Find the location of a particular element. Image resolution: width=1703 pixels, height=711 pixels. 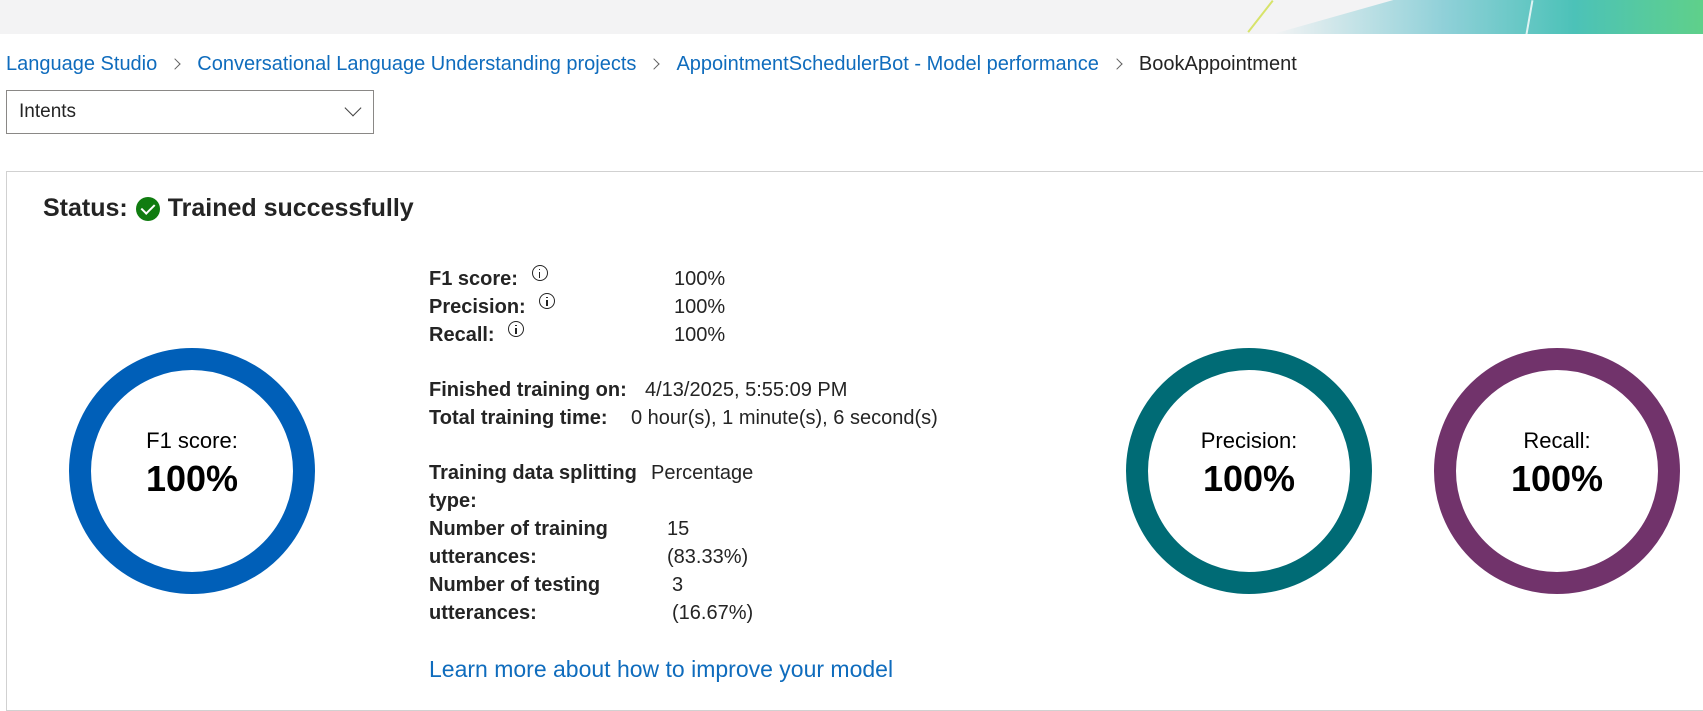

donut-label: Precision: is located at coordinates (1249, 440).